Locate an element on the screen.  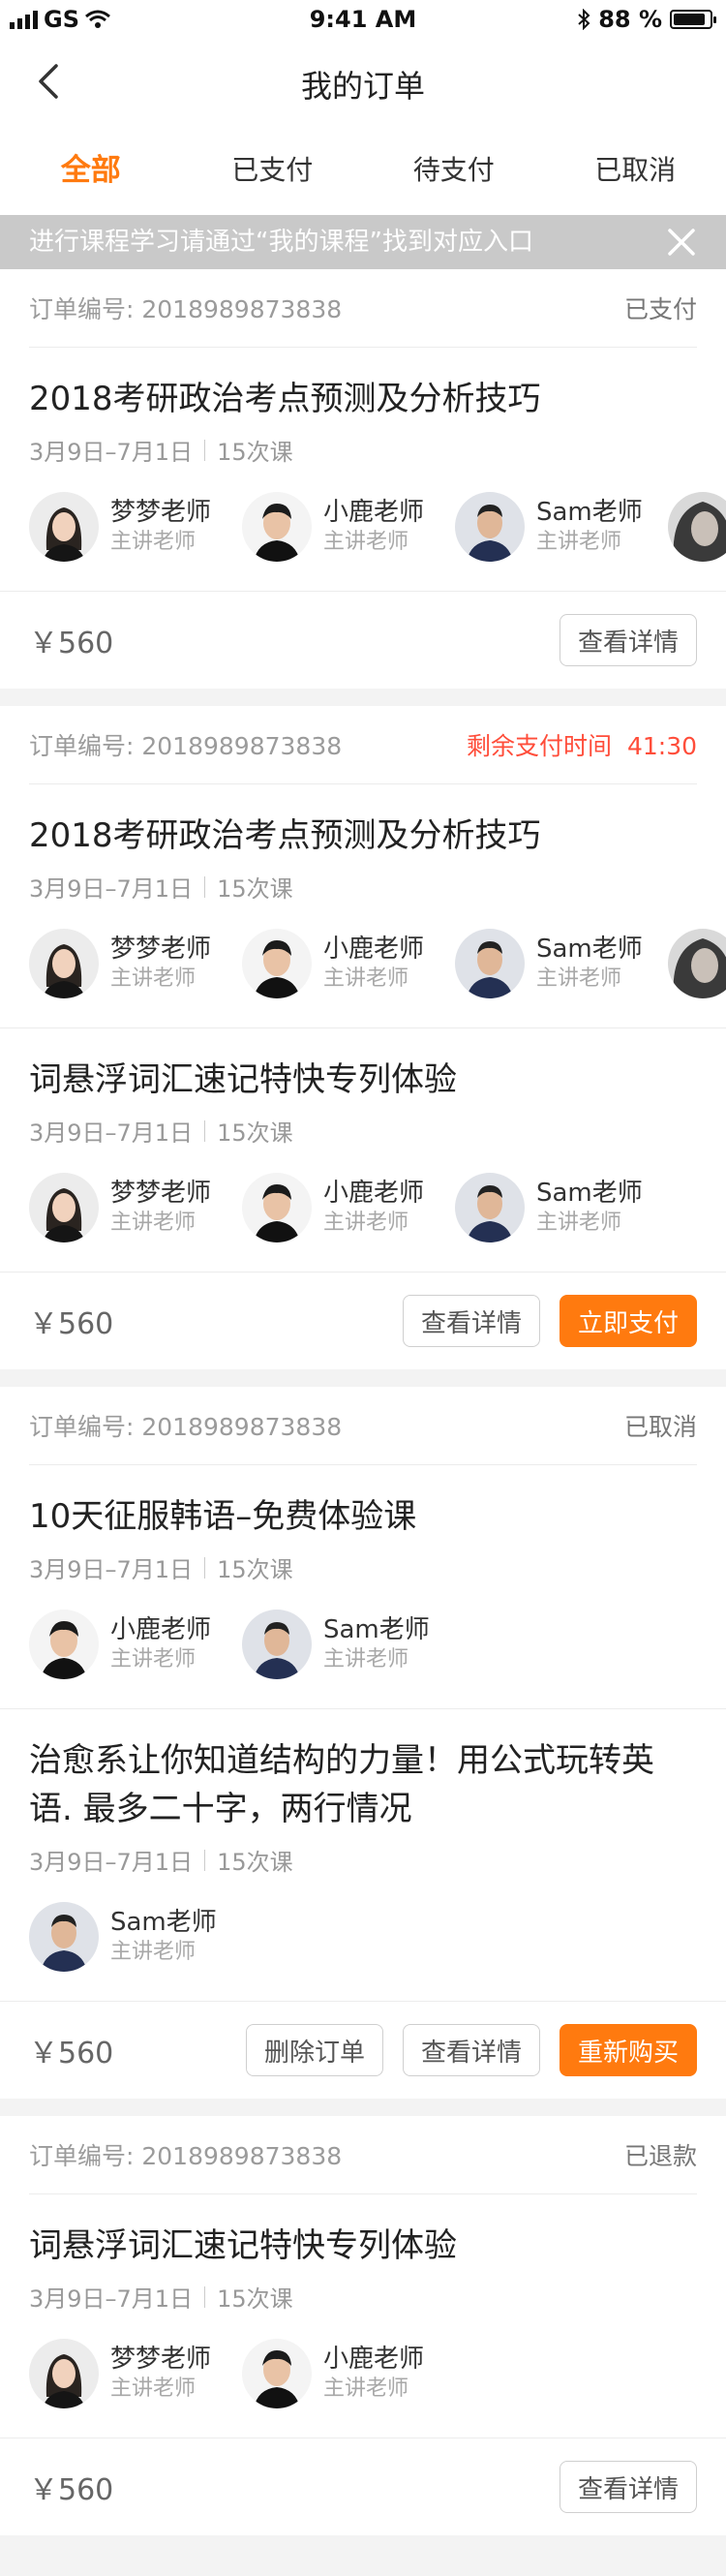
order-footer: ￥560 删除订单 查看详情 重新购买 is located at coordinates (363, 2050).